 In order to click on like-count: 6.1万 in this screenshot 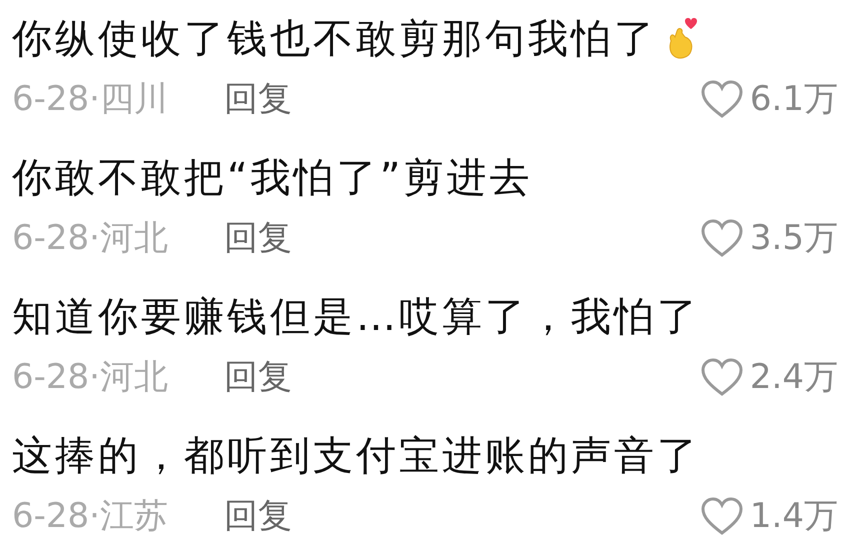, I will do `click(794, 99)`.